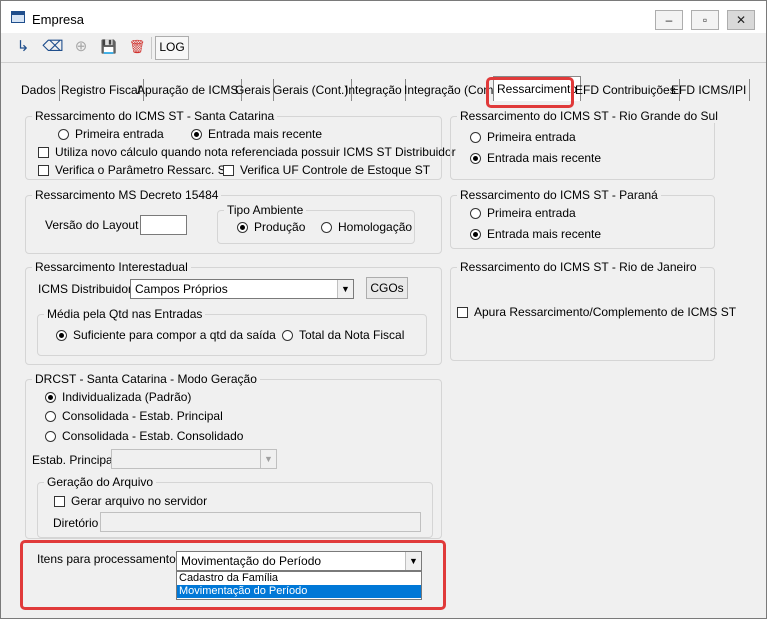  Describe the element at coordinates (100, 482) in the screenshot. I see `geracao-arquivo-title: Geração do Arquivo` at that location.